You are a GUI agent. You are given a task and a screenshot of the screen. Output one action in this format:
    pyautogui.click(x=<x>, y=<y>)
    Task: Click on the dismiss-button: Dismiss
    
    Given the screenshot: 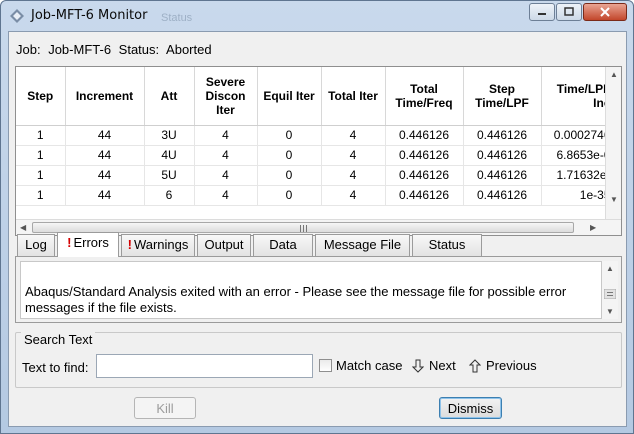 What is the action you would take?
    pyautogui.click(x=470, y=408)
    